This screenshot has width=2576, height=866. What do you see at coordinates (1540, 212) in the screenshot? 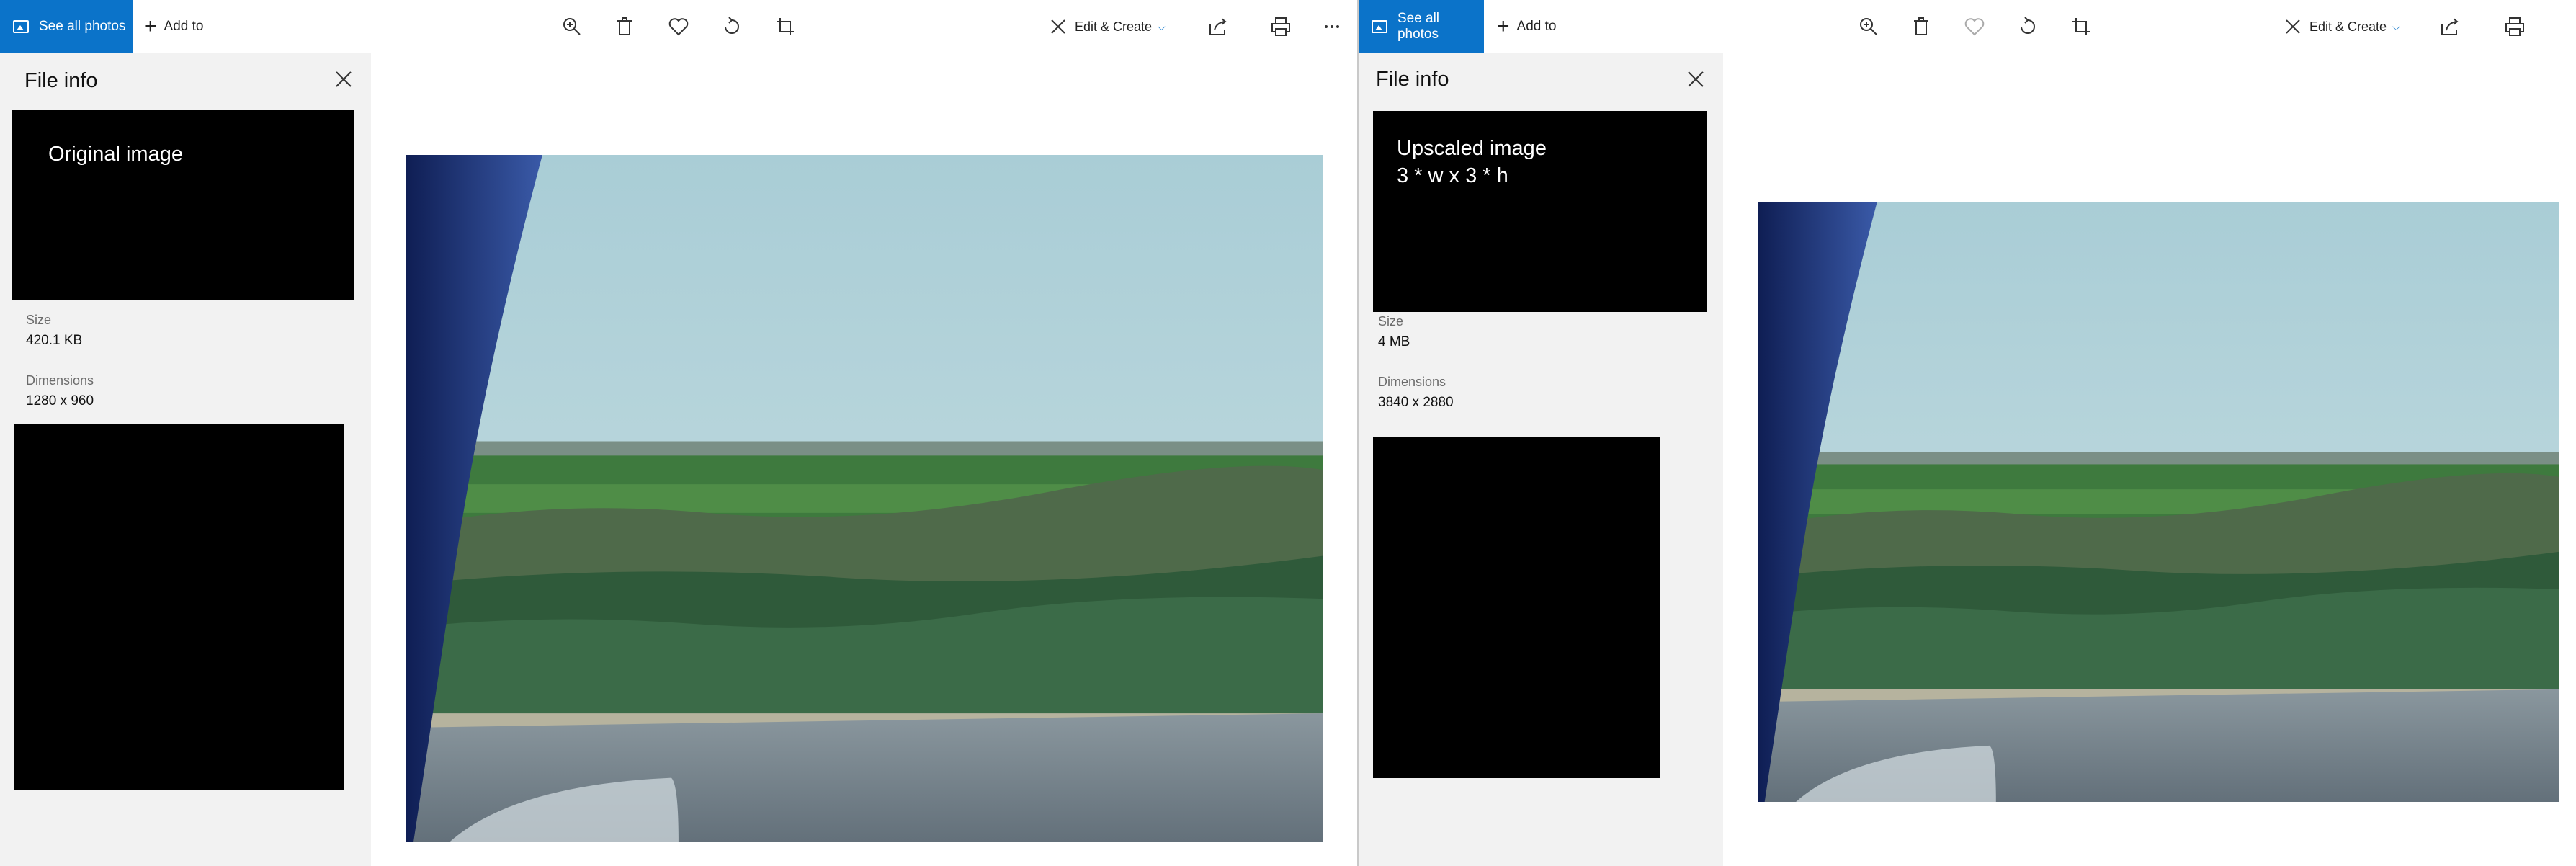
I see `preview-box: Upscaled image 3 * w x 3 * h` at bounding box center [1540, 212].